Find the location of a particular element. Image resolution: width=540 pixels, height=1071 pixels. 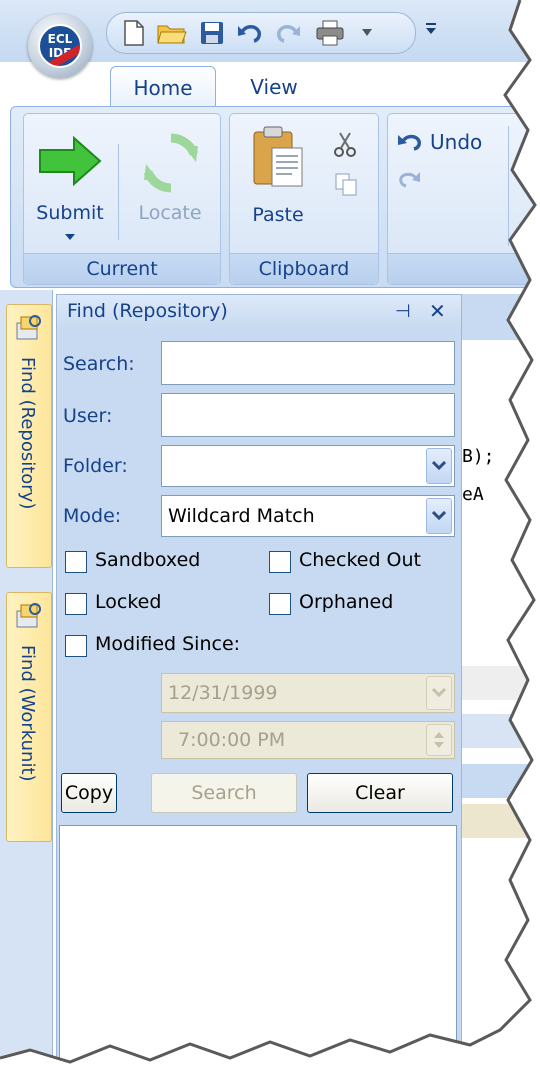

panel-title-bar: Find (Repository) ⊣ ✕ is located at coordinates (259, 312).